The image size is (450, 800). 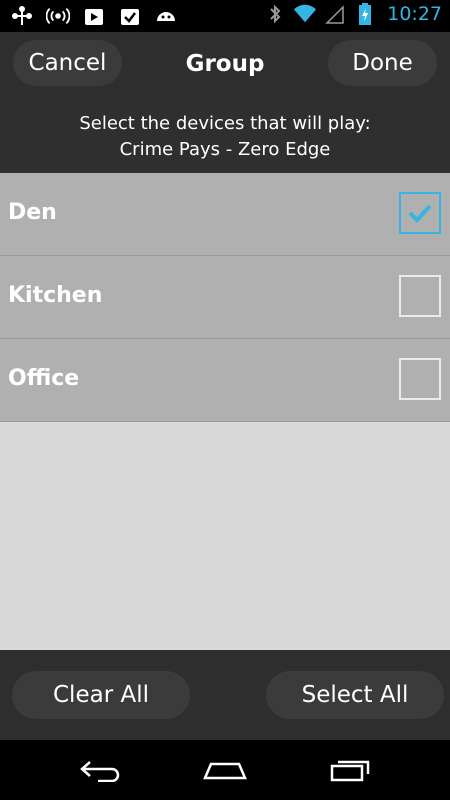 I want to click on device-checkbox-kitchen, so click(x=420, y=296).